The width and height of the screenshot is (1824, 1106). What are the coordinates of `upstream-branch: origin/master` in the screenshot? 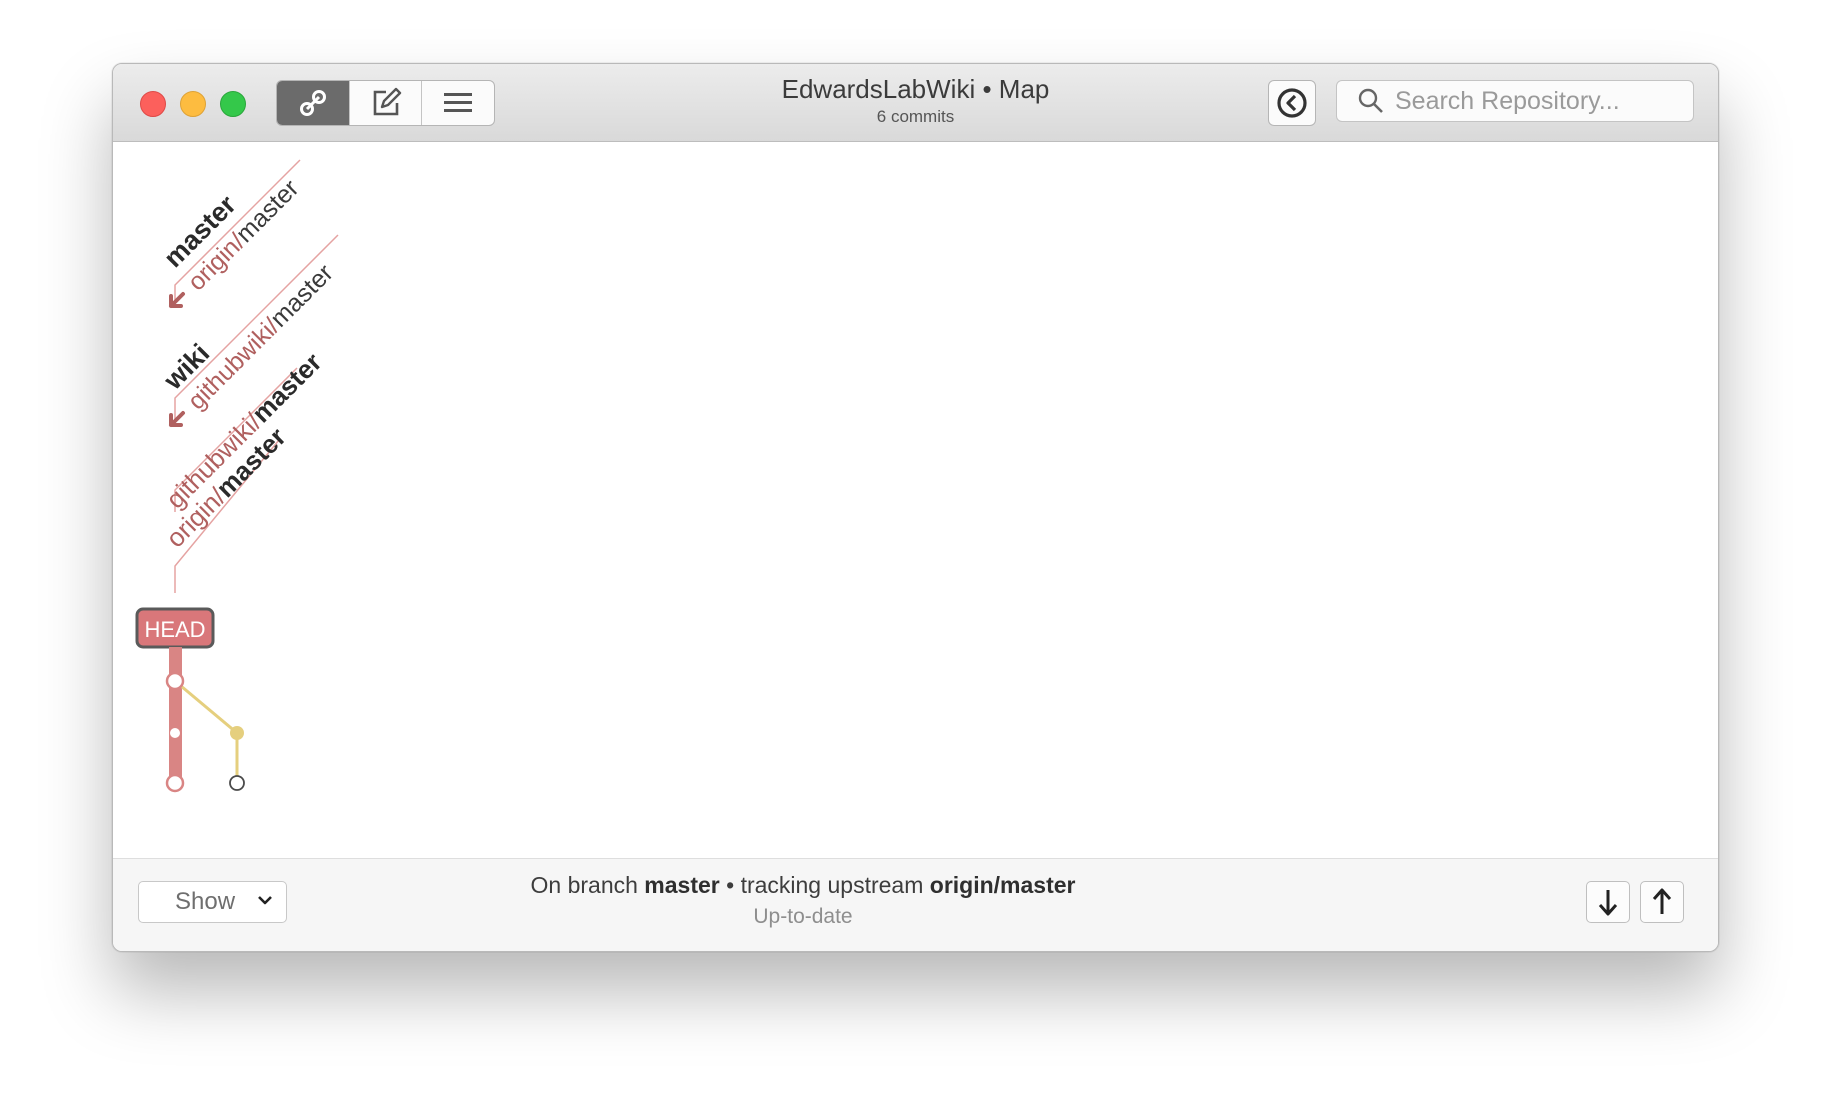 It's located at (1002, 885).